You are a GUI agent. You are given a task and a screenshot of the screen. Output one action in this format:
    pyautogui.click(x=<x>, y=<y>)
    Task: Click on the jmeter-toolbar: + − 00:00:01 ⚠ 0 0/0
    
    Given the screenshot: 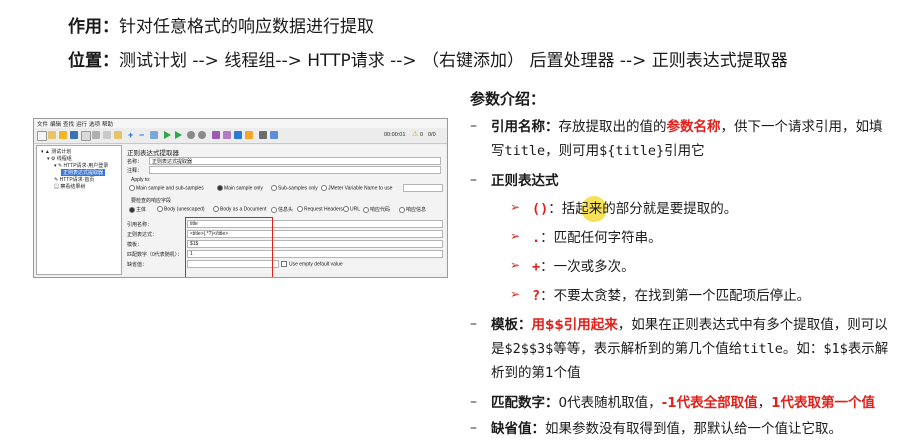 What is the action you would take?
    pyautogui.click(x=240, y=136)
    